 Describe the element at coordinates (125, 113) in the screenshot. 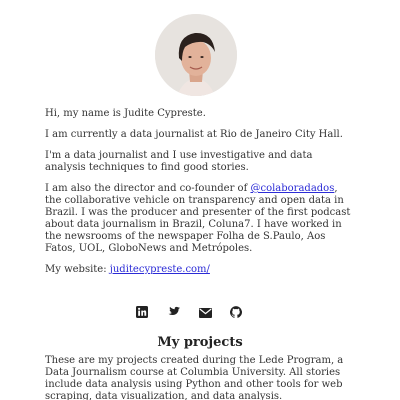

I see `intro-greeting: Hi, my name is Judite Cypreste.` at that location.